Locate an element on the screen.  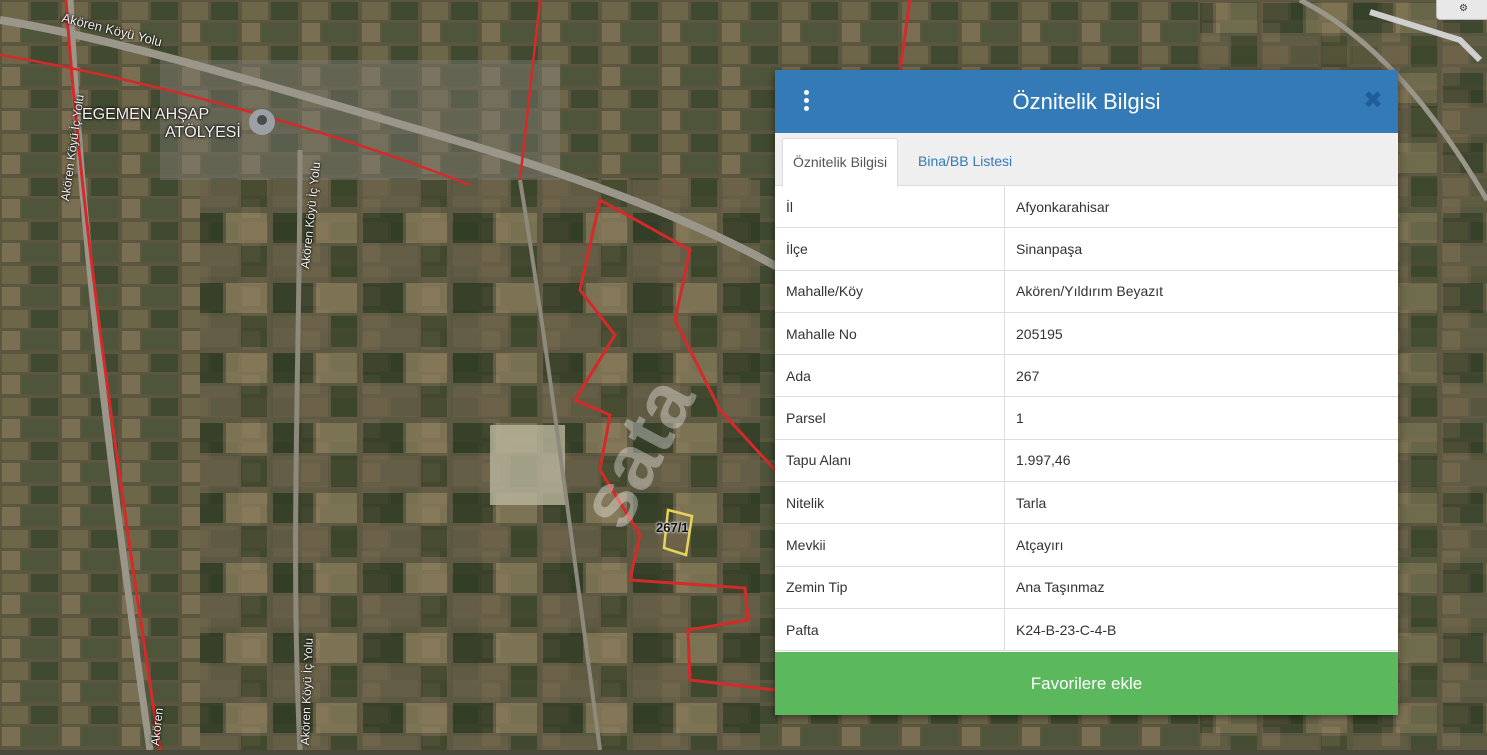
attribute-key: Pafta is located at coordinates (890, 630).